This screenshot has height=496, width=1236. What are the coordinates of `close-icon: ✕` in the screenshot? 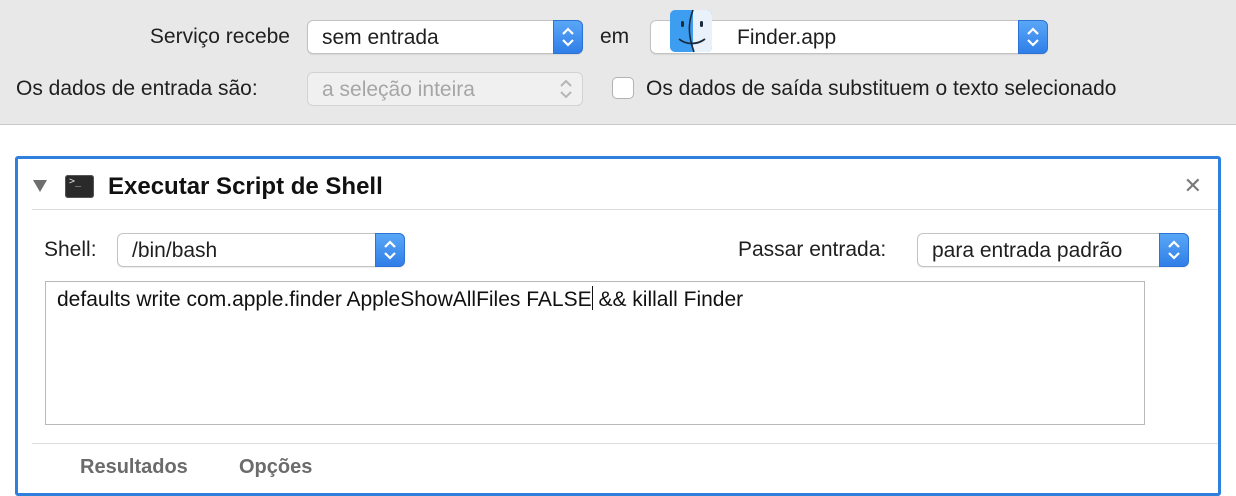 It's located at (1193, 186).